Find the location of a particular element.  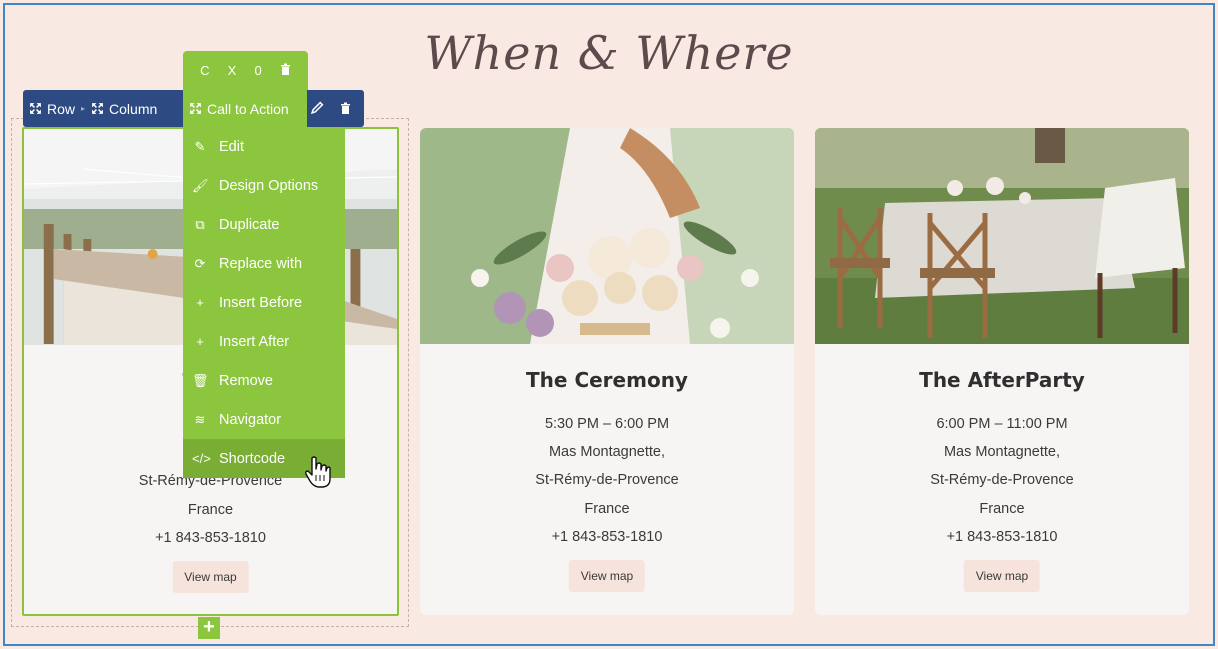

quick-bar-c: C is located at coordinates (204, 70).